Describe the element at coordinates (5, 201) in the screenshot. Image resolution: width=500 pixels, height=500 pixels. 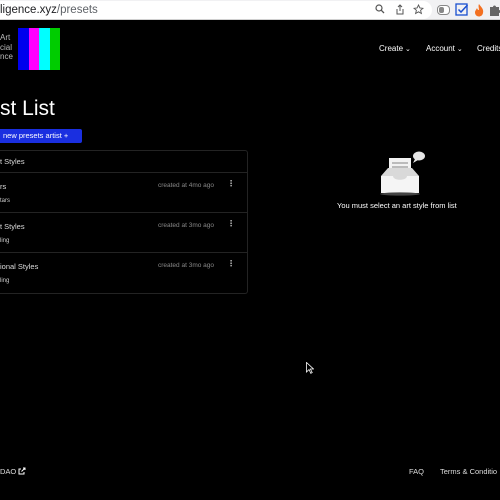
I see `list-item-tag: tars` at that location.